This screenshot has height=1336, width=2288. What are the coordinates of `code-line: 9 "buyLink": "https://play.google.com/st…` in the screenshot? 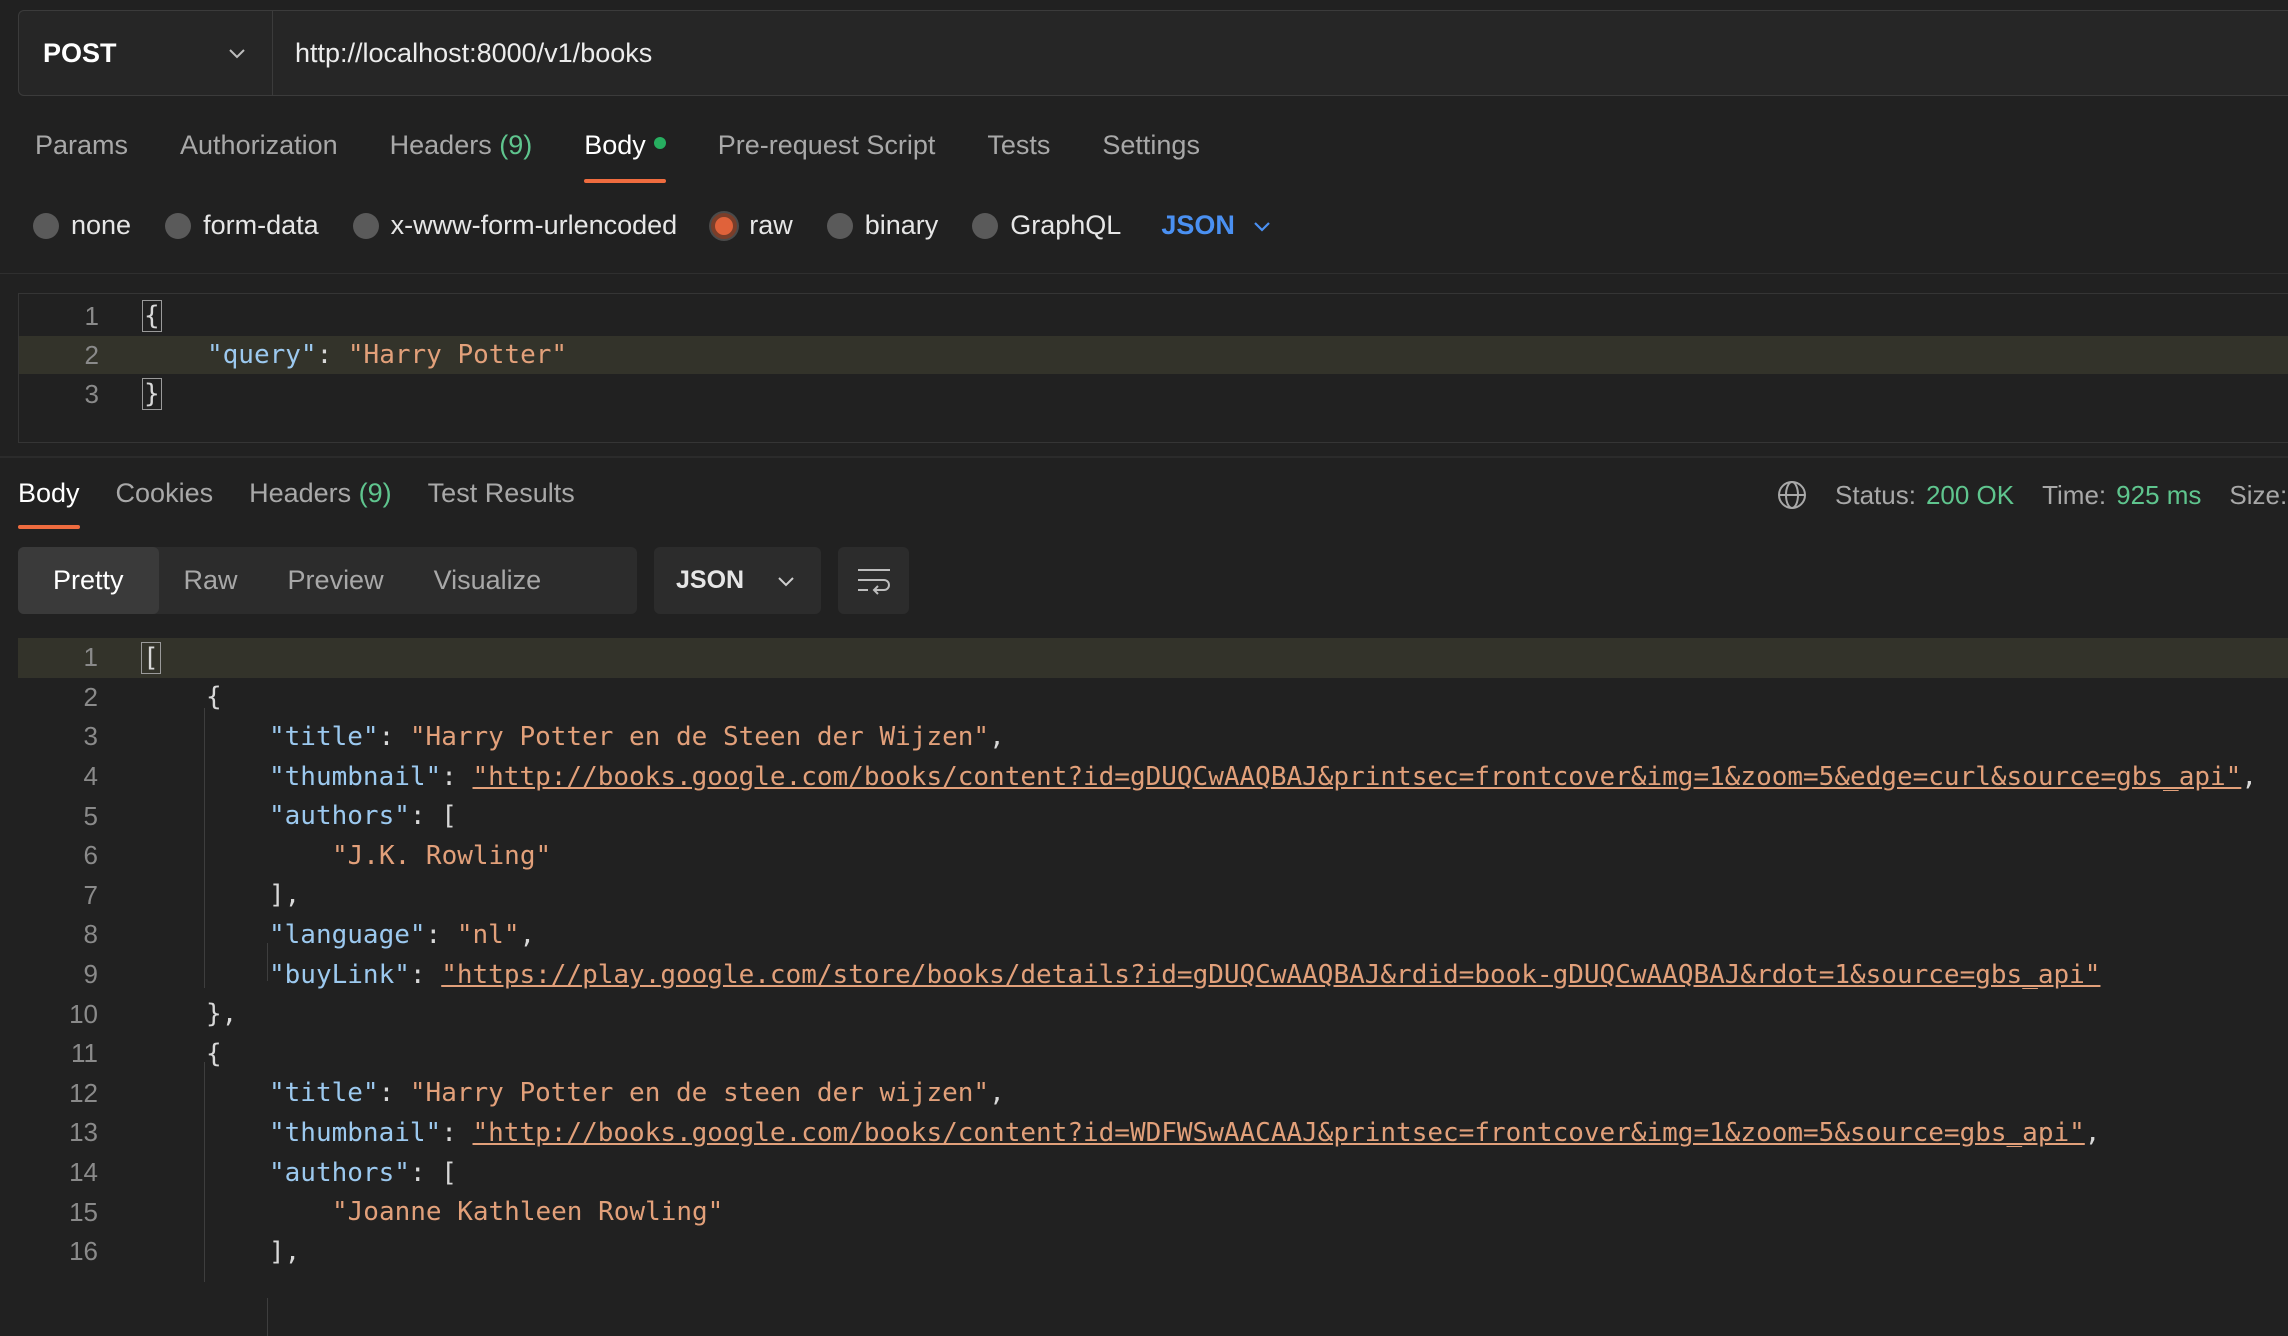 It's located at (1092, 974).